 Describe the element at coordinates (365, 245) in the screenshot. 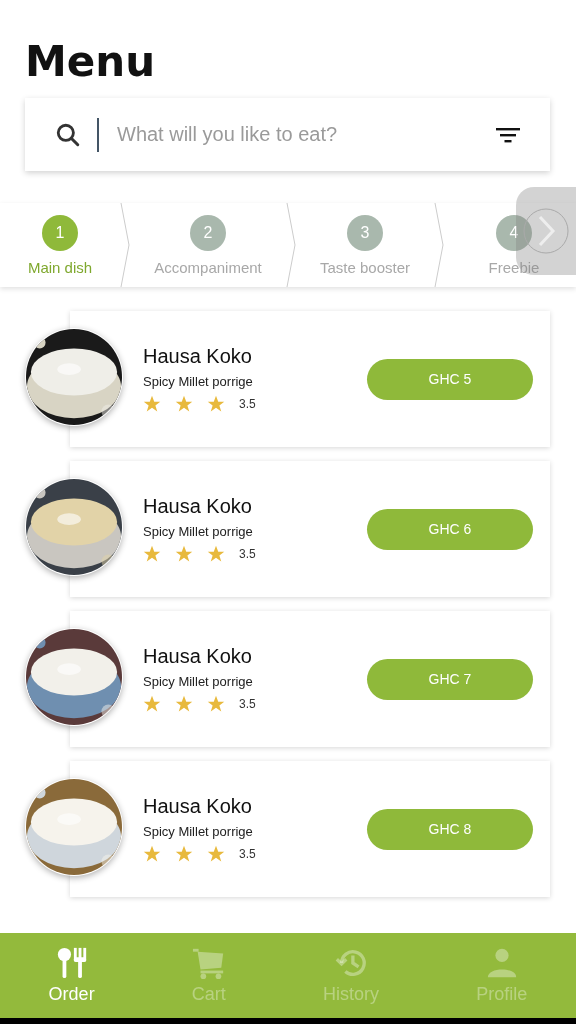

I see `step-tab: 3 Taste booster` at that location.